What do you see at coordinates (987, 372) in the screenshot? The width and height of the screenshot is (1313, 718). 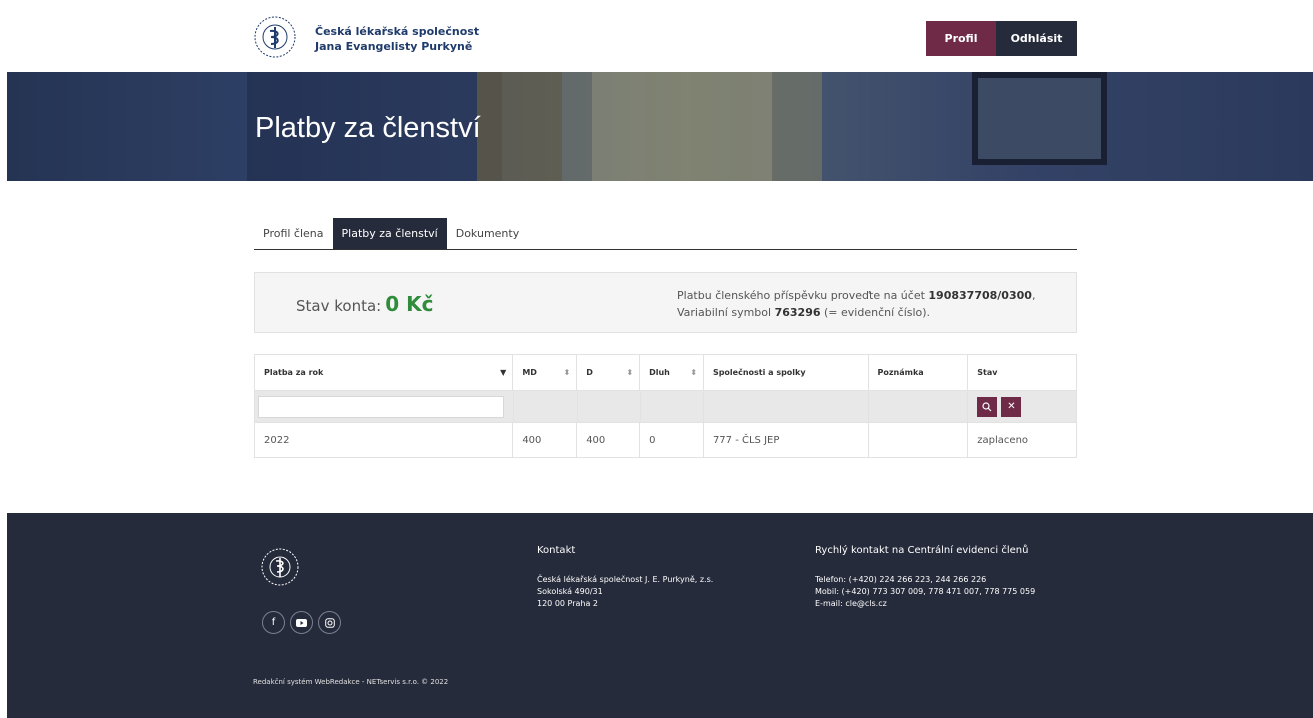 I see `column-header-label: Stav` at bounding box center [987, 372].